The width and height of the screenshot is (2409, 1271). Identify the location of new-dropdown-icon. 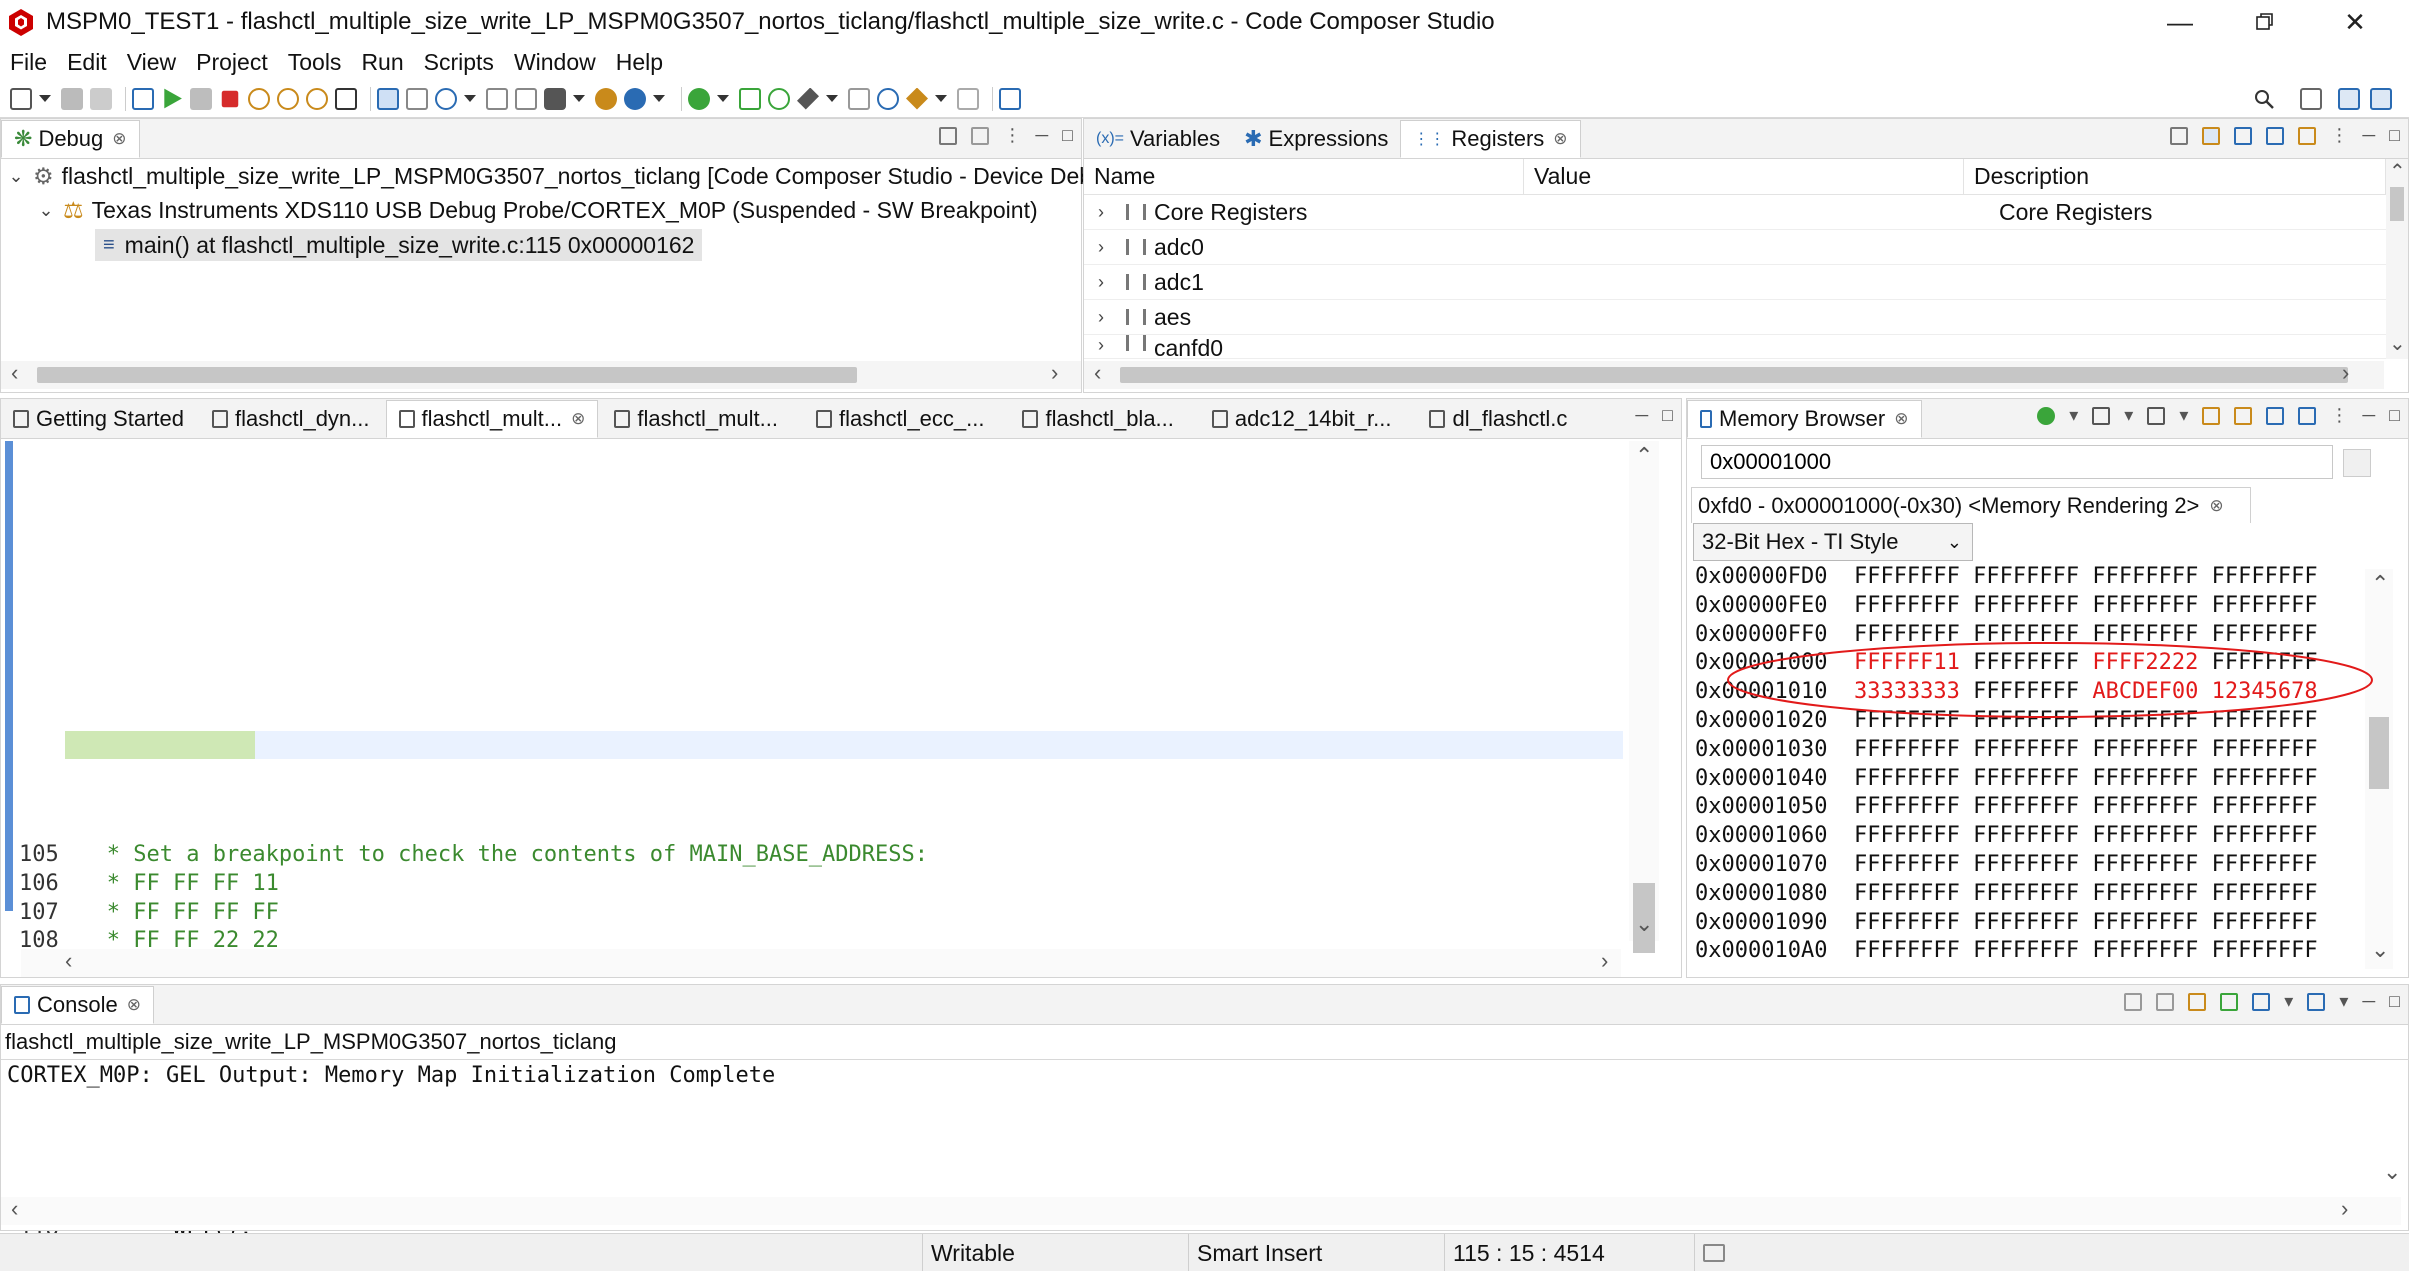
(45, 98).